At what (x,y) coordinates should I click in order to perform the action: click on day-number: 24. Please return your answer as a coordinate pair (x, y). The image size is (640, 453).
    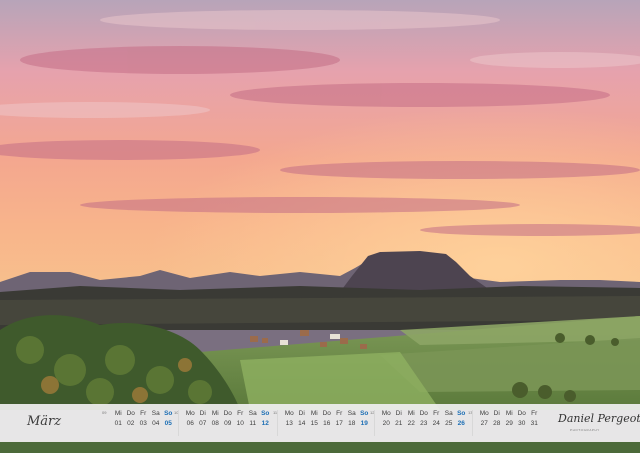
    Looking at the image, I should click on (436, 423).